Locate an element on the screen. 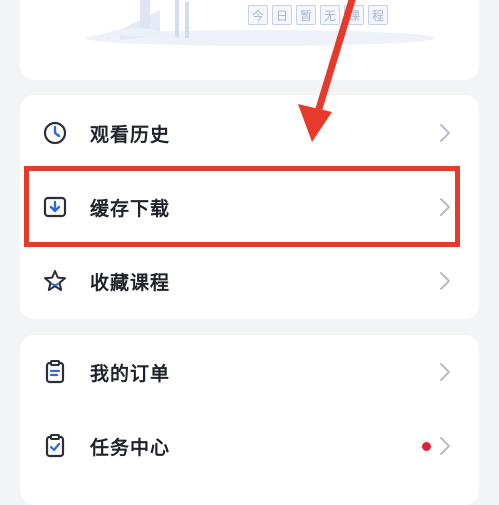  notification-badge is located at coordinates (426, 446).